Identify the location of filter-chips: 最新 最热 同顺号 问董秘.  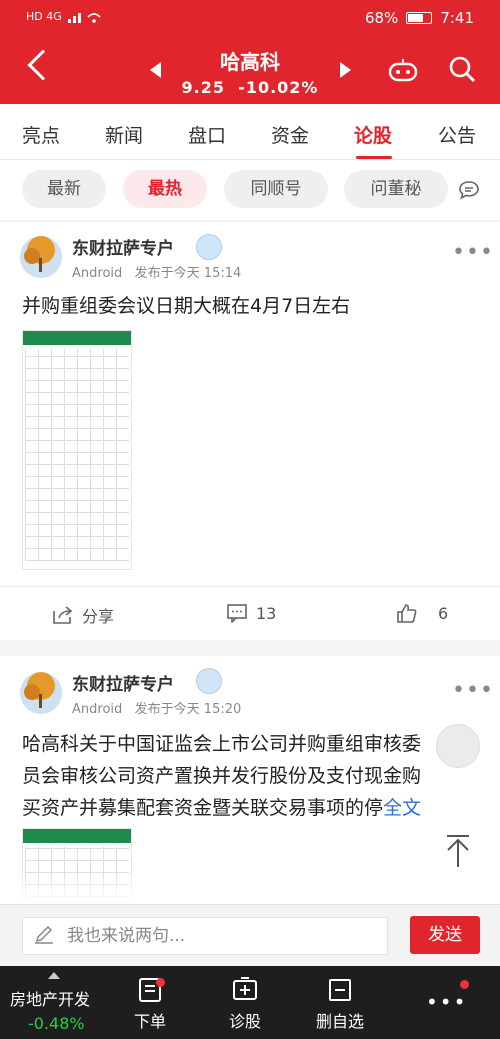
(250, 190).